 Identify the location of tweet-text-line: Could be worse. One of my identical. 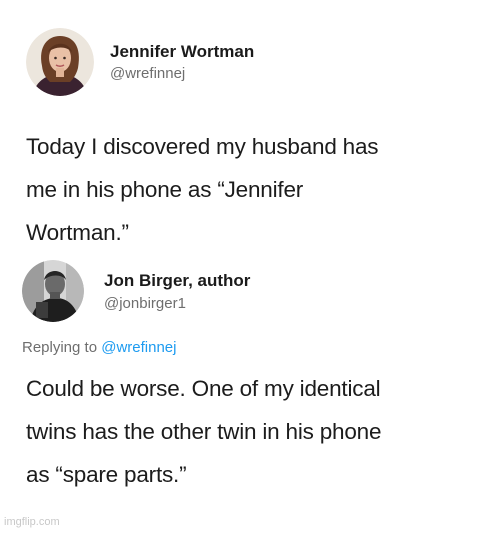
(203, 388).